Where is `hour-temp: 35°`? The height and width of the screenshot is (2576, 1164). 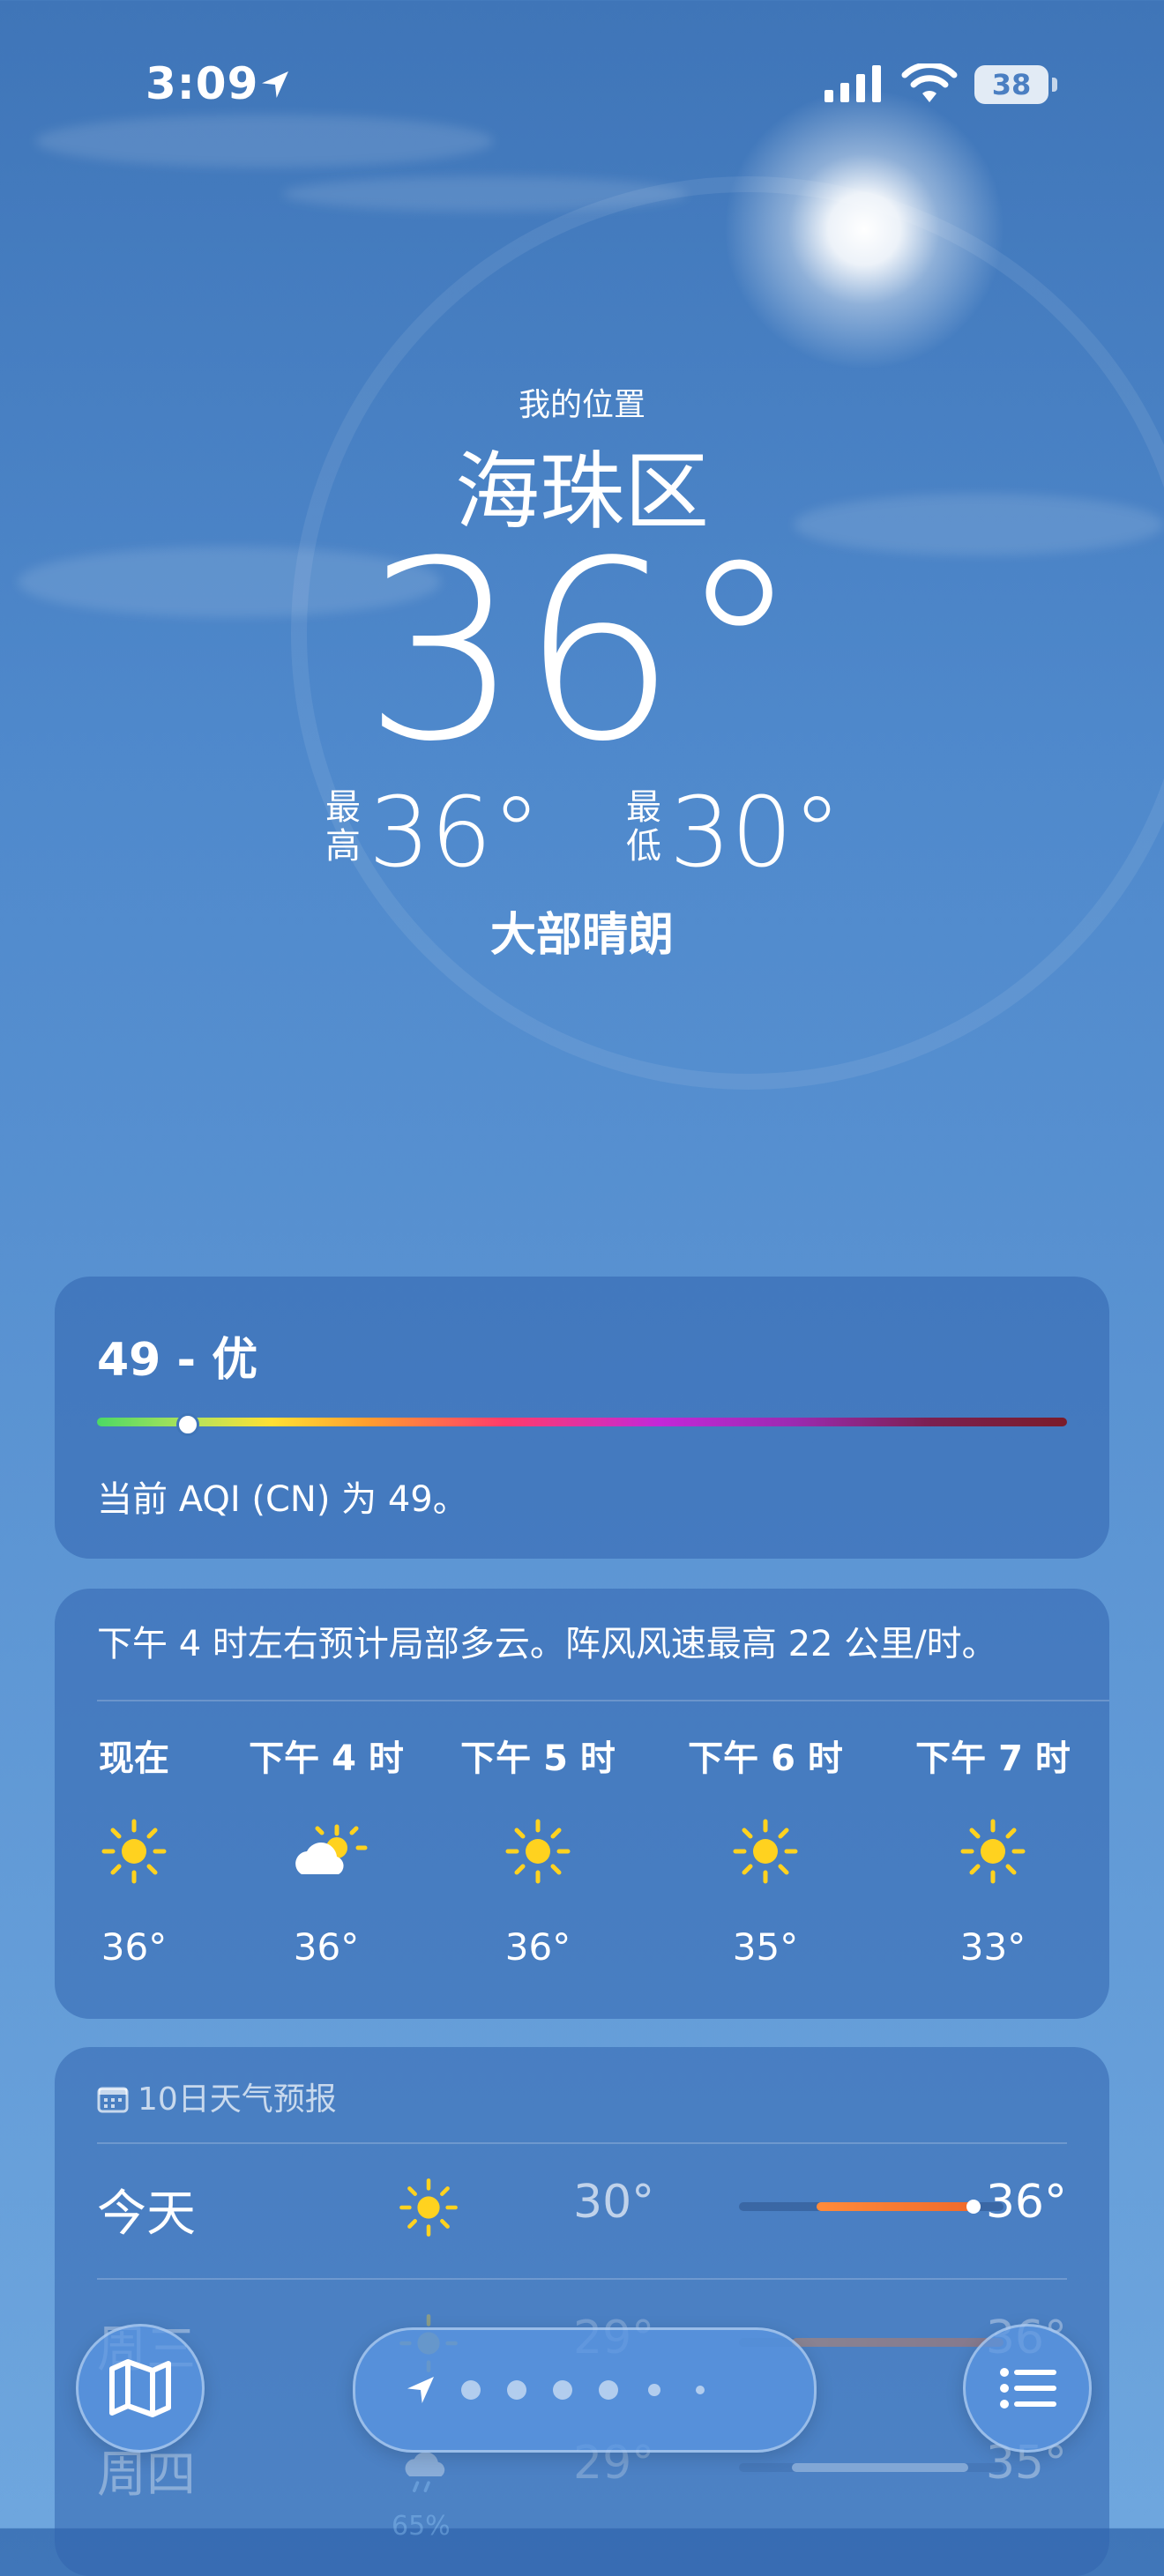 hour-temp: 35° is located at coordinates (765, 1947).